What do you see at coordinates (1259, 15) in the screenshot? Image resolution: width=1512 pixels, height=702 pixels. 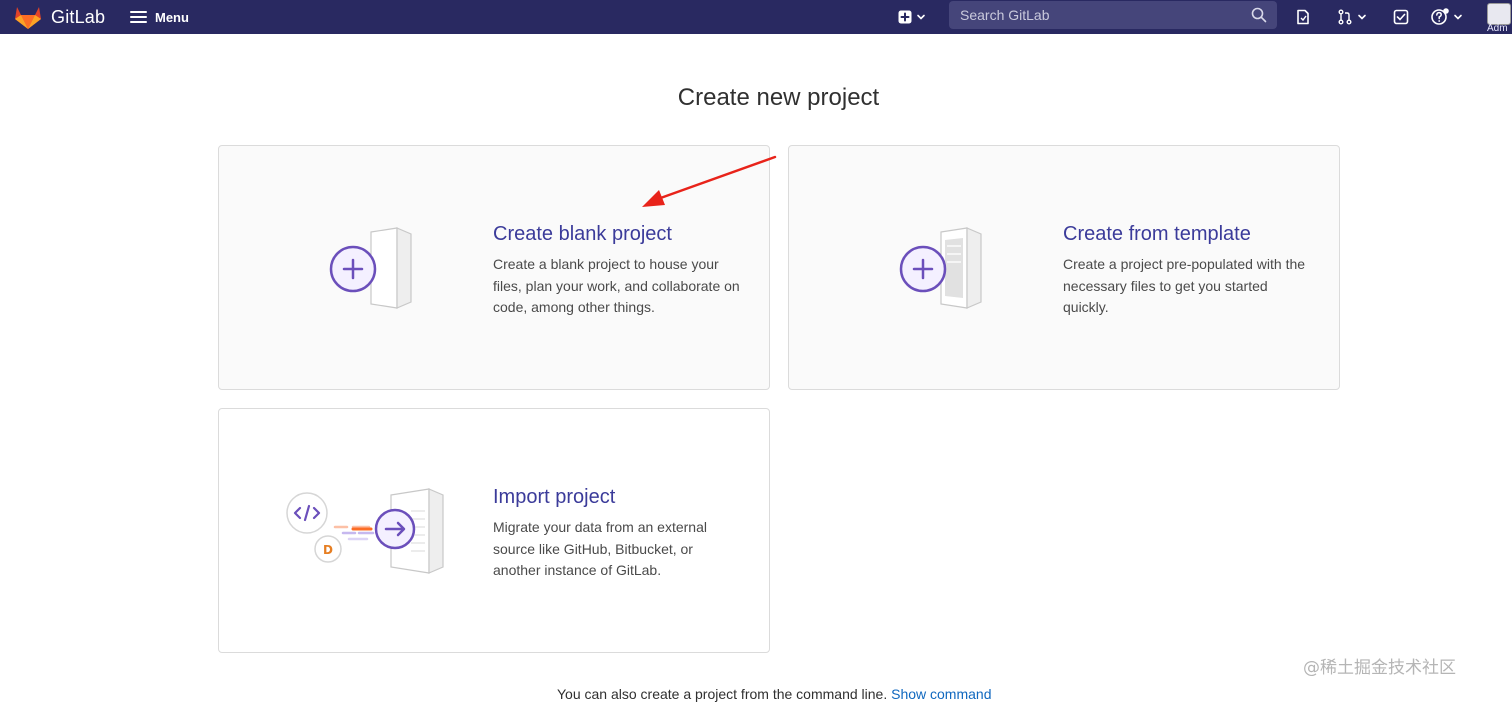 I see `search-icon` at bounding box center [1259, 15].